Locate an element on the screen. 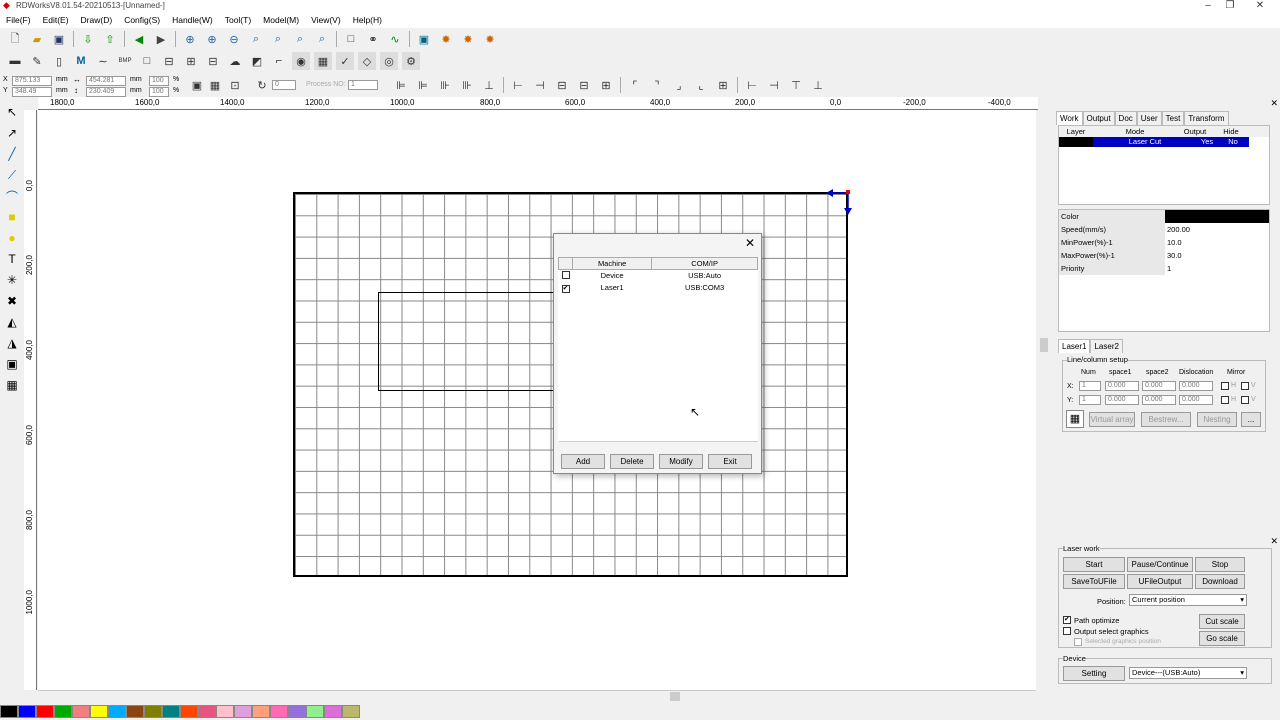 Image resolution: width=1280 pixels, height=720 pixels. exit-button: Exit is located at coordinates (730, 461).